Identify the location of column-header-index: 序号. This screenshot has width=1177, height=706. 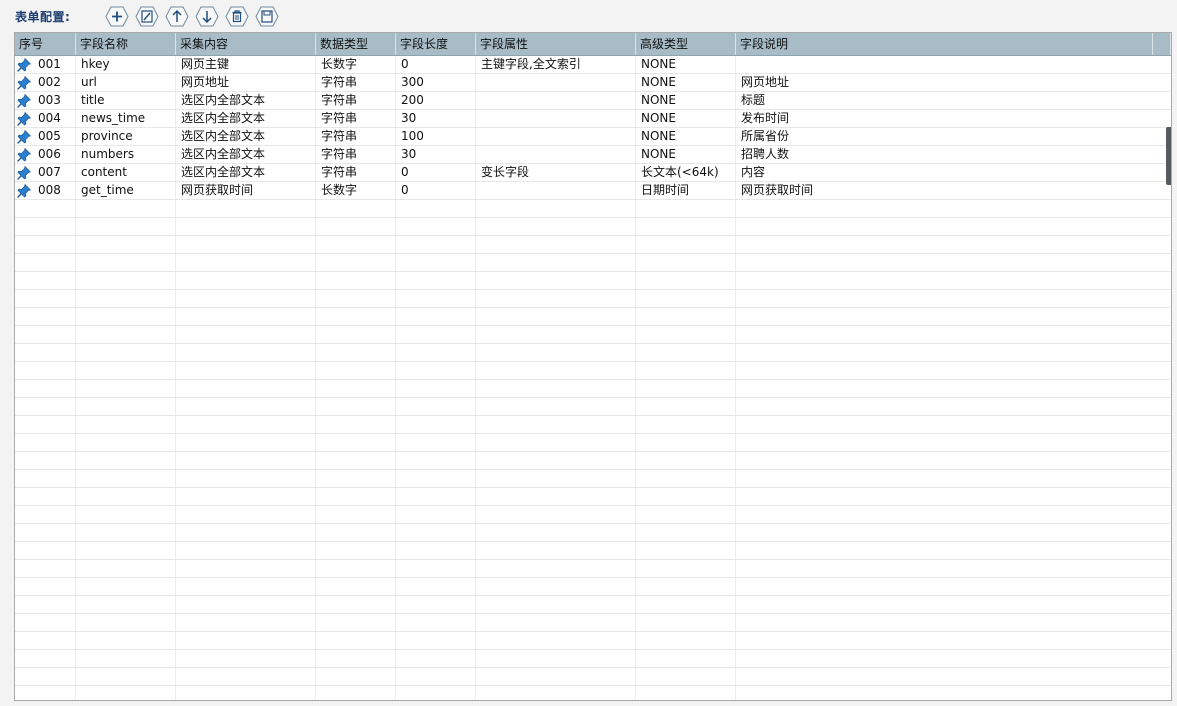
(45, 44).